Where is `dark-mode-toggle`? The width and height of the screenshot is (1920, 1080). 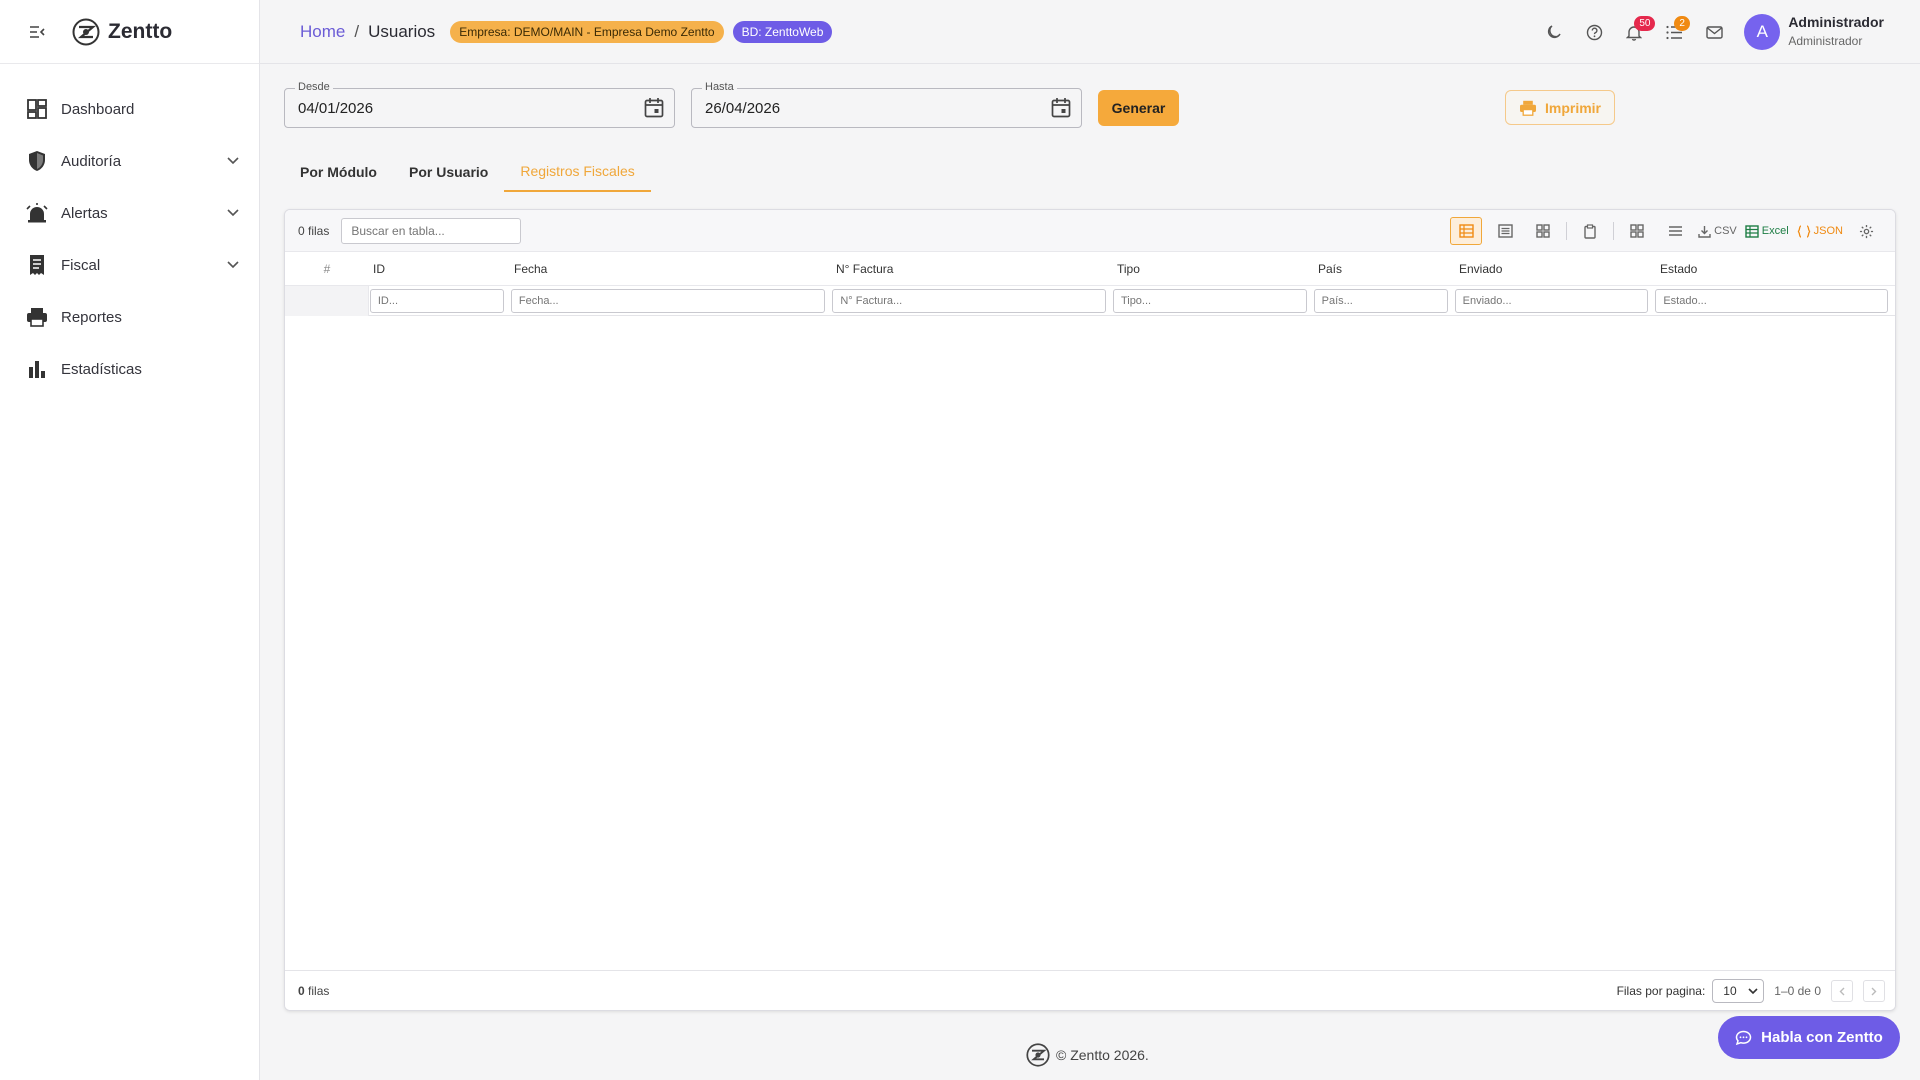 dark-mode-toggle is located at coordinates (1554, 32).